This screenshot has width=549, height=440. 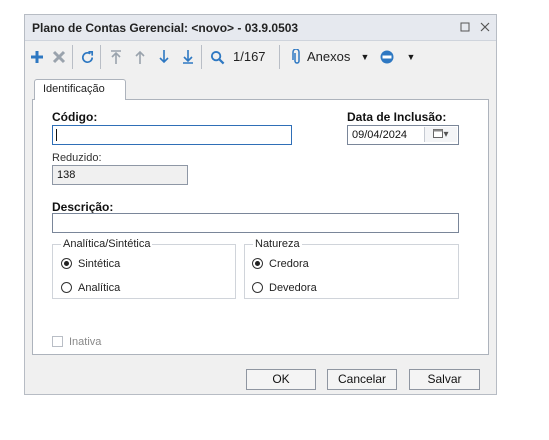 What do you see at coordinates (284, 288) in the screenshot?
I see `radio-devedora: Devedora` at bounding box center [284, 288].